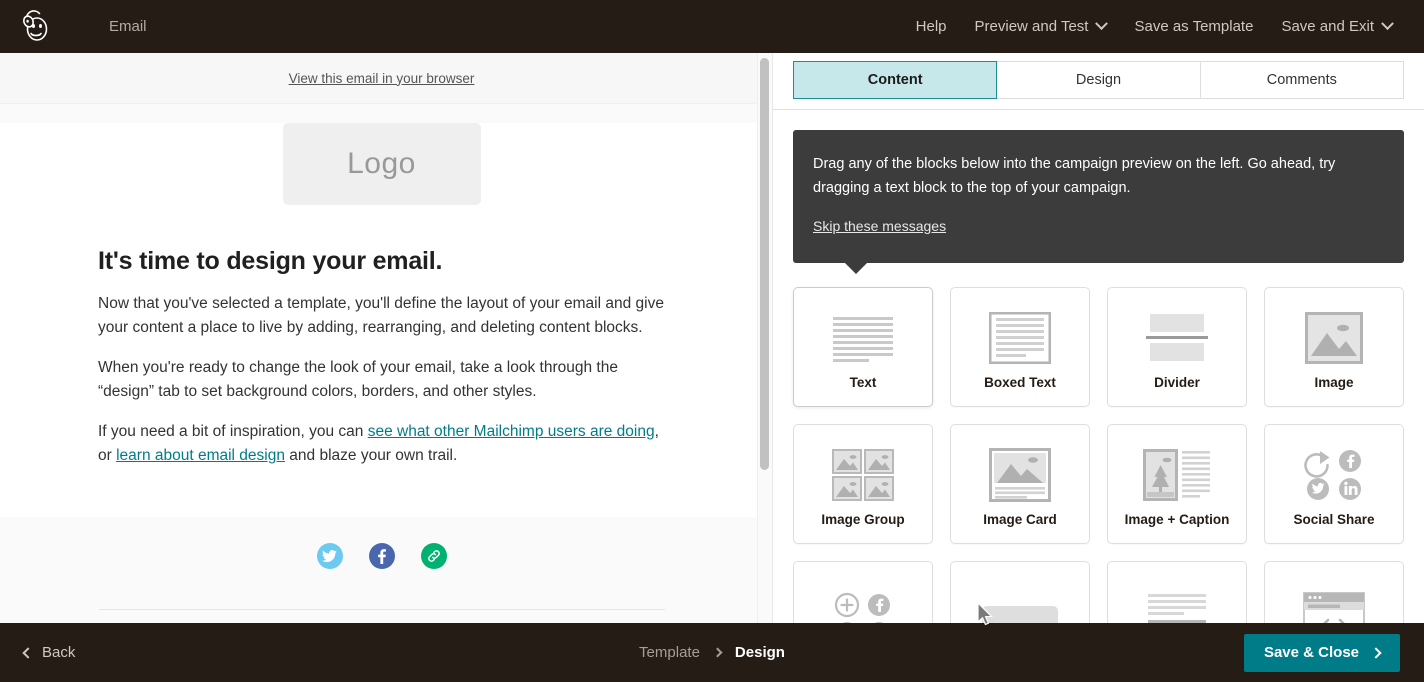 Image resolution: width=1424 pixels, height=682 pixels. I want to click on block-image-caption-label: Image + Caption, so click(1177, 519).